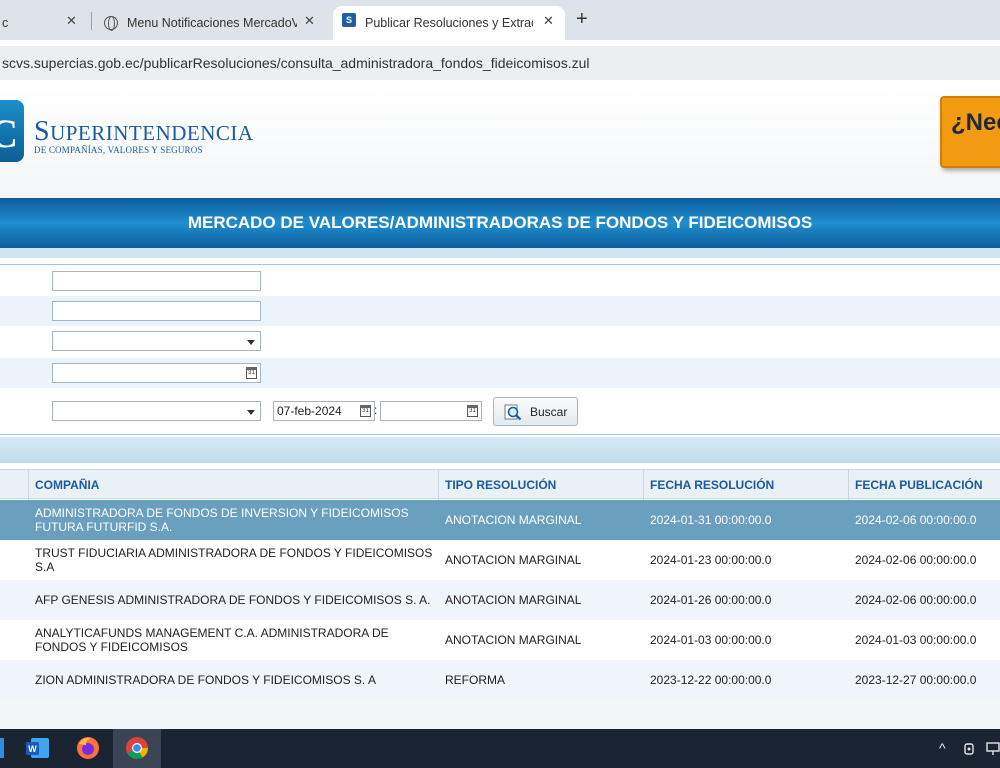 This screenshot has height=768, width=1000. Describe the element at coordinates (38, 748) in the screenshot. I see `word-icon: W` at that location.